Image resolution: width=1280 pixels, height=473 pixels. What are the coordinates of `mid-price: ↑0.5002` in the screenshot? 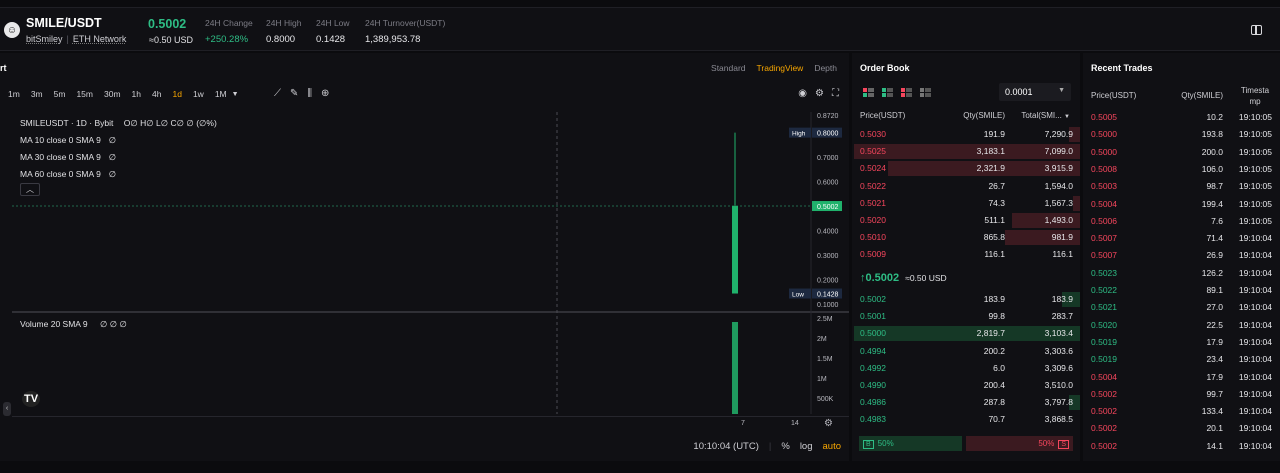 It's located at (880, 278).